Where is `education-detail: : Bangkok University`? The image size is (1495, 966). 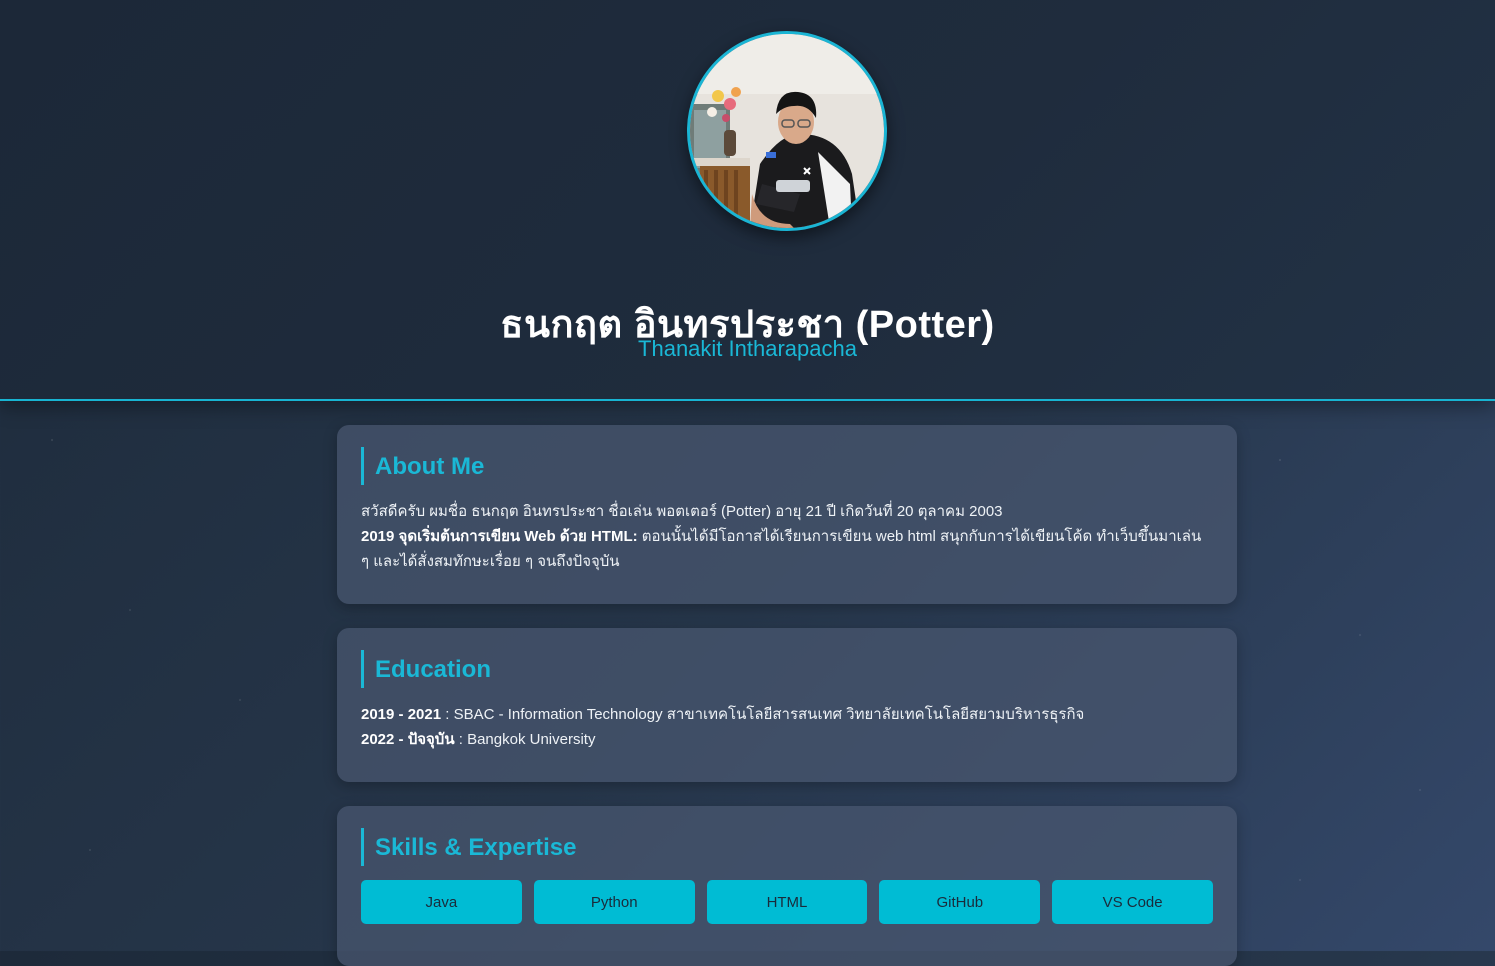
education-detail: : Bangkok University is located at coordinates (525, 739).